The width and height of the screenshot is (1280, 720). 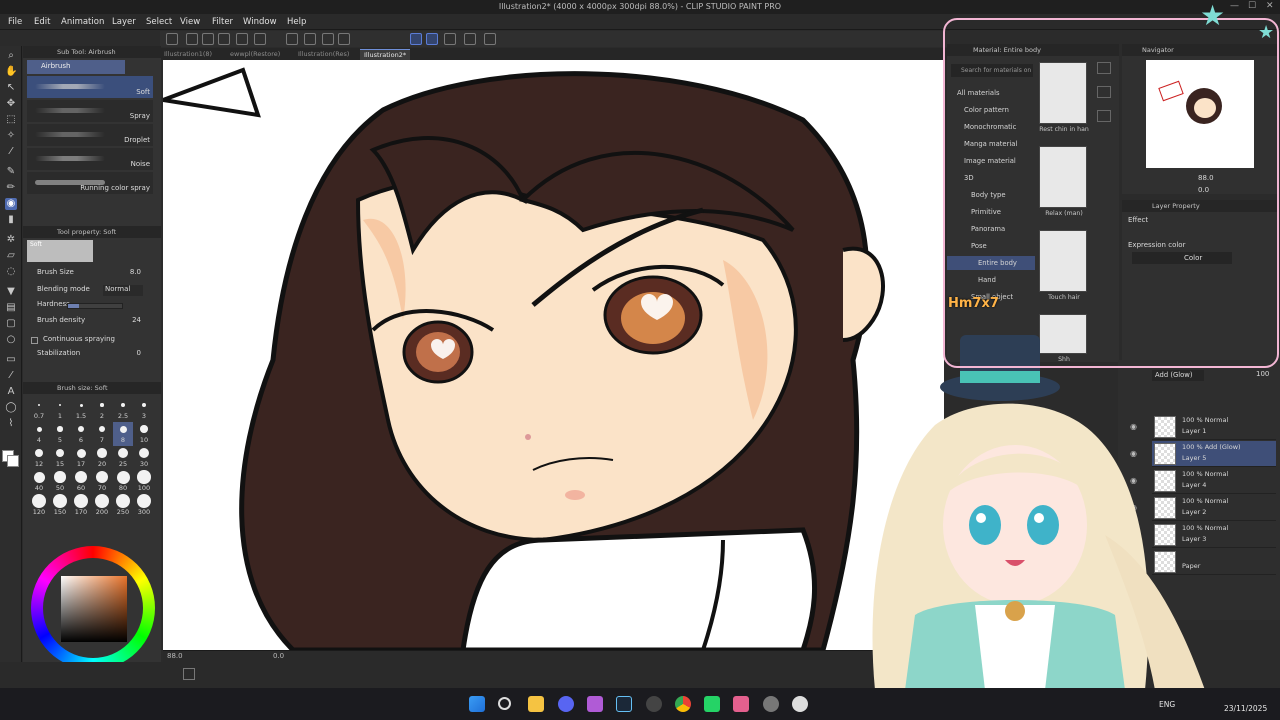 What do you see at coordinates (60, 434) in the screenshot?
I see `brush-size-preset: 5` at bounding box center [60, 434].